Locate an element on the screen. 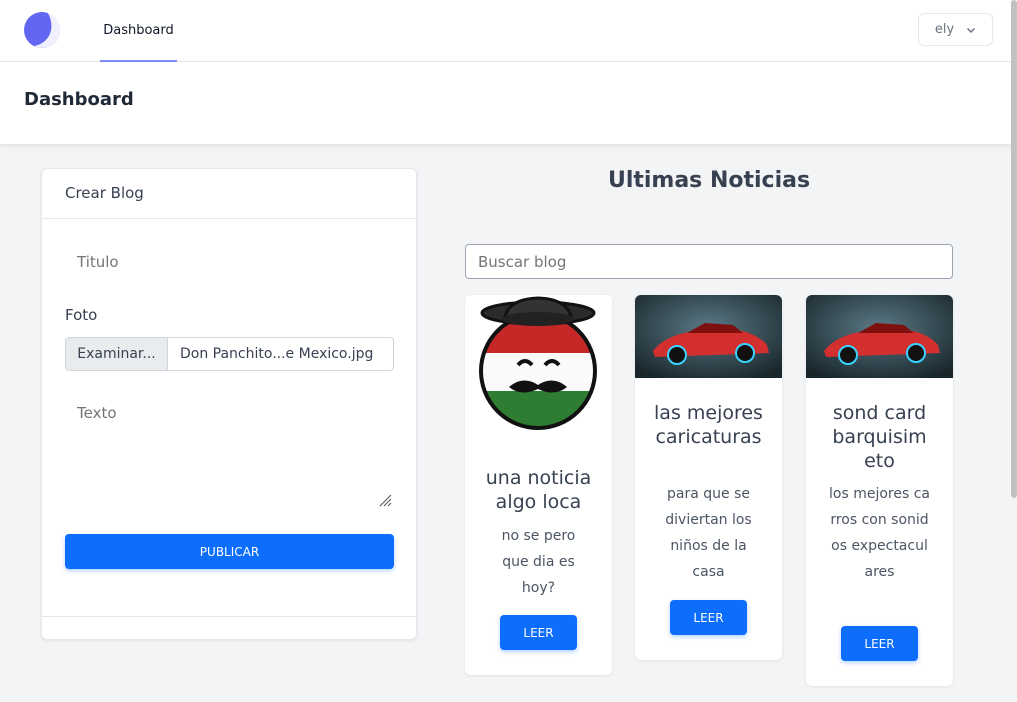  logo-icon is located at coordinates (42, 30).